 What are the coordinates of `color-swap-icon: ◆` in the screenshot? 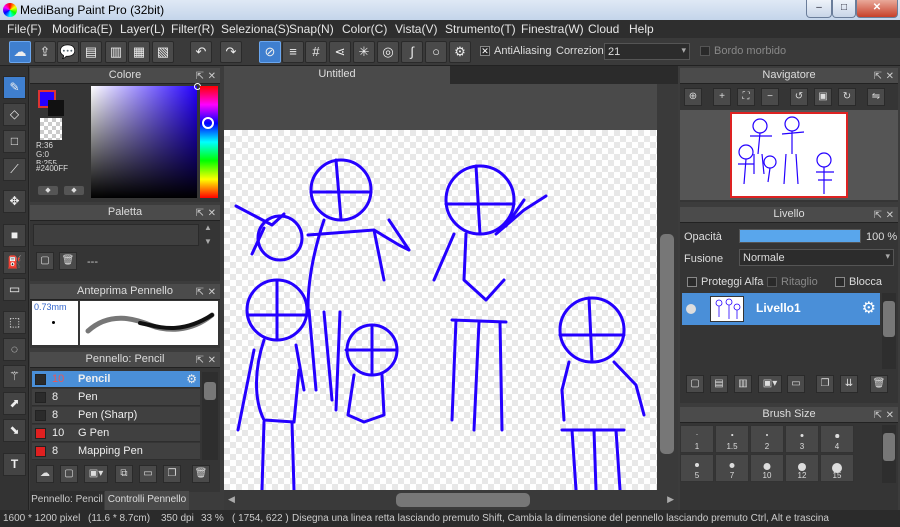 It's located at (74, 190).